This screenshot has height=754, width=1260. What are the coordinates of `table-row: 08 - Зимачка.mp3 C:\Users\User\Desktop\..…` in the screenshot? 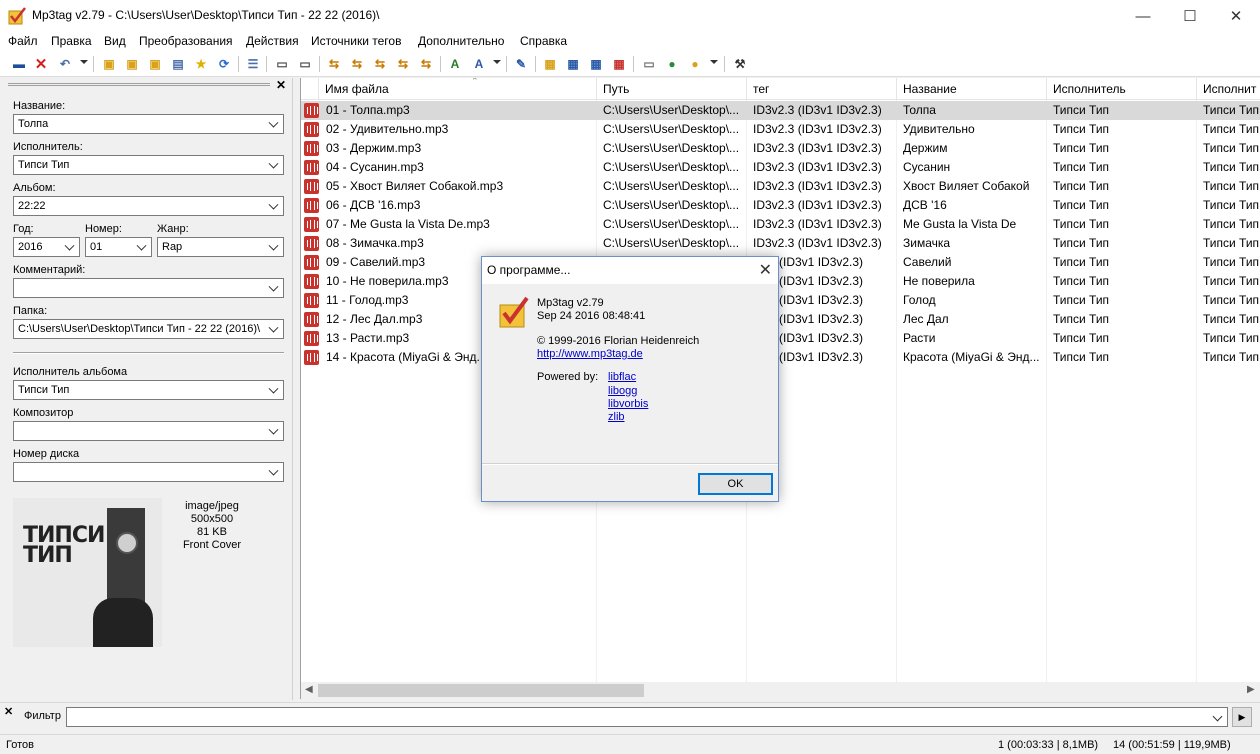 It's located at (780, 243).